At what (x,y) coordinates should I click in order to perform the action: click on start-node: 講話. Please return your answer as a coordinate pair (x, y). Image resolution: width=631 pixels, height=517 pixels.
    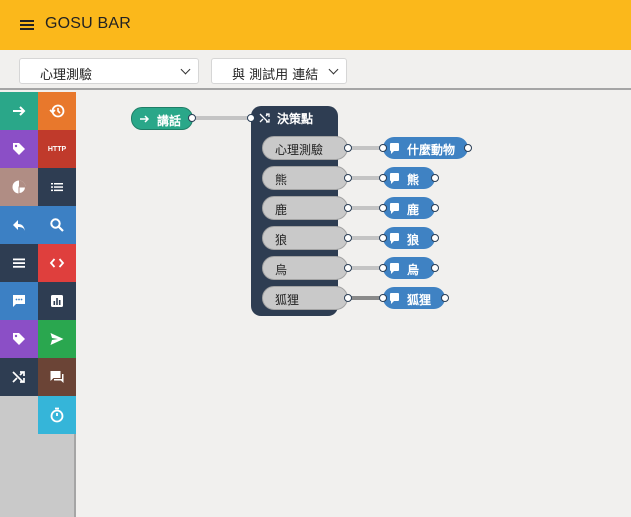
    Looking at the image, I should click on (162, 118).